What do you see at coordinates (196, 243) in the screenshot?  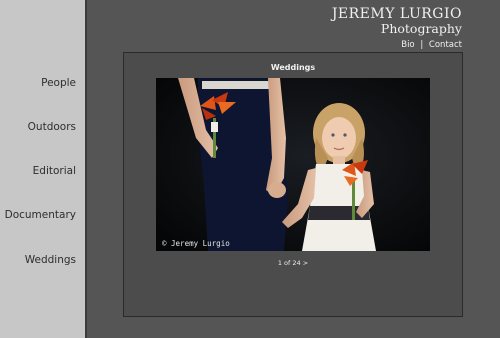 I see `photo-credit: © Jeremy Lurgio` at bounding box center [196, 243].